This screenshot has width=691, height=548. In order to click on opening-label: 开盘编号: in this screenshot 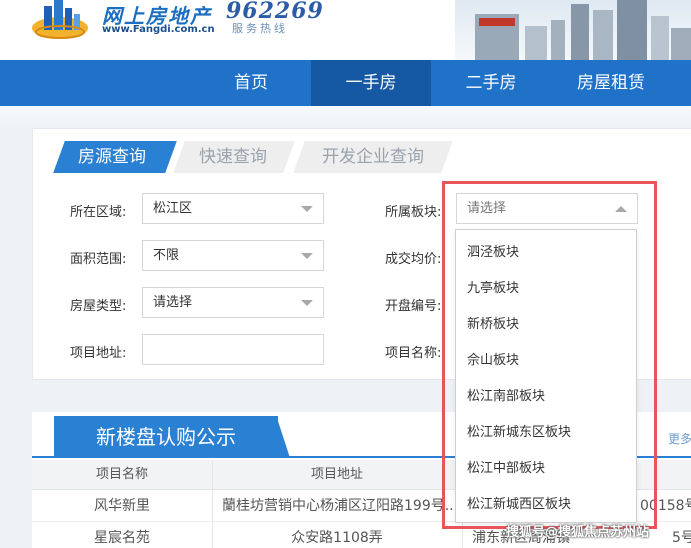, I will do `click(413, 306)`.